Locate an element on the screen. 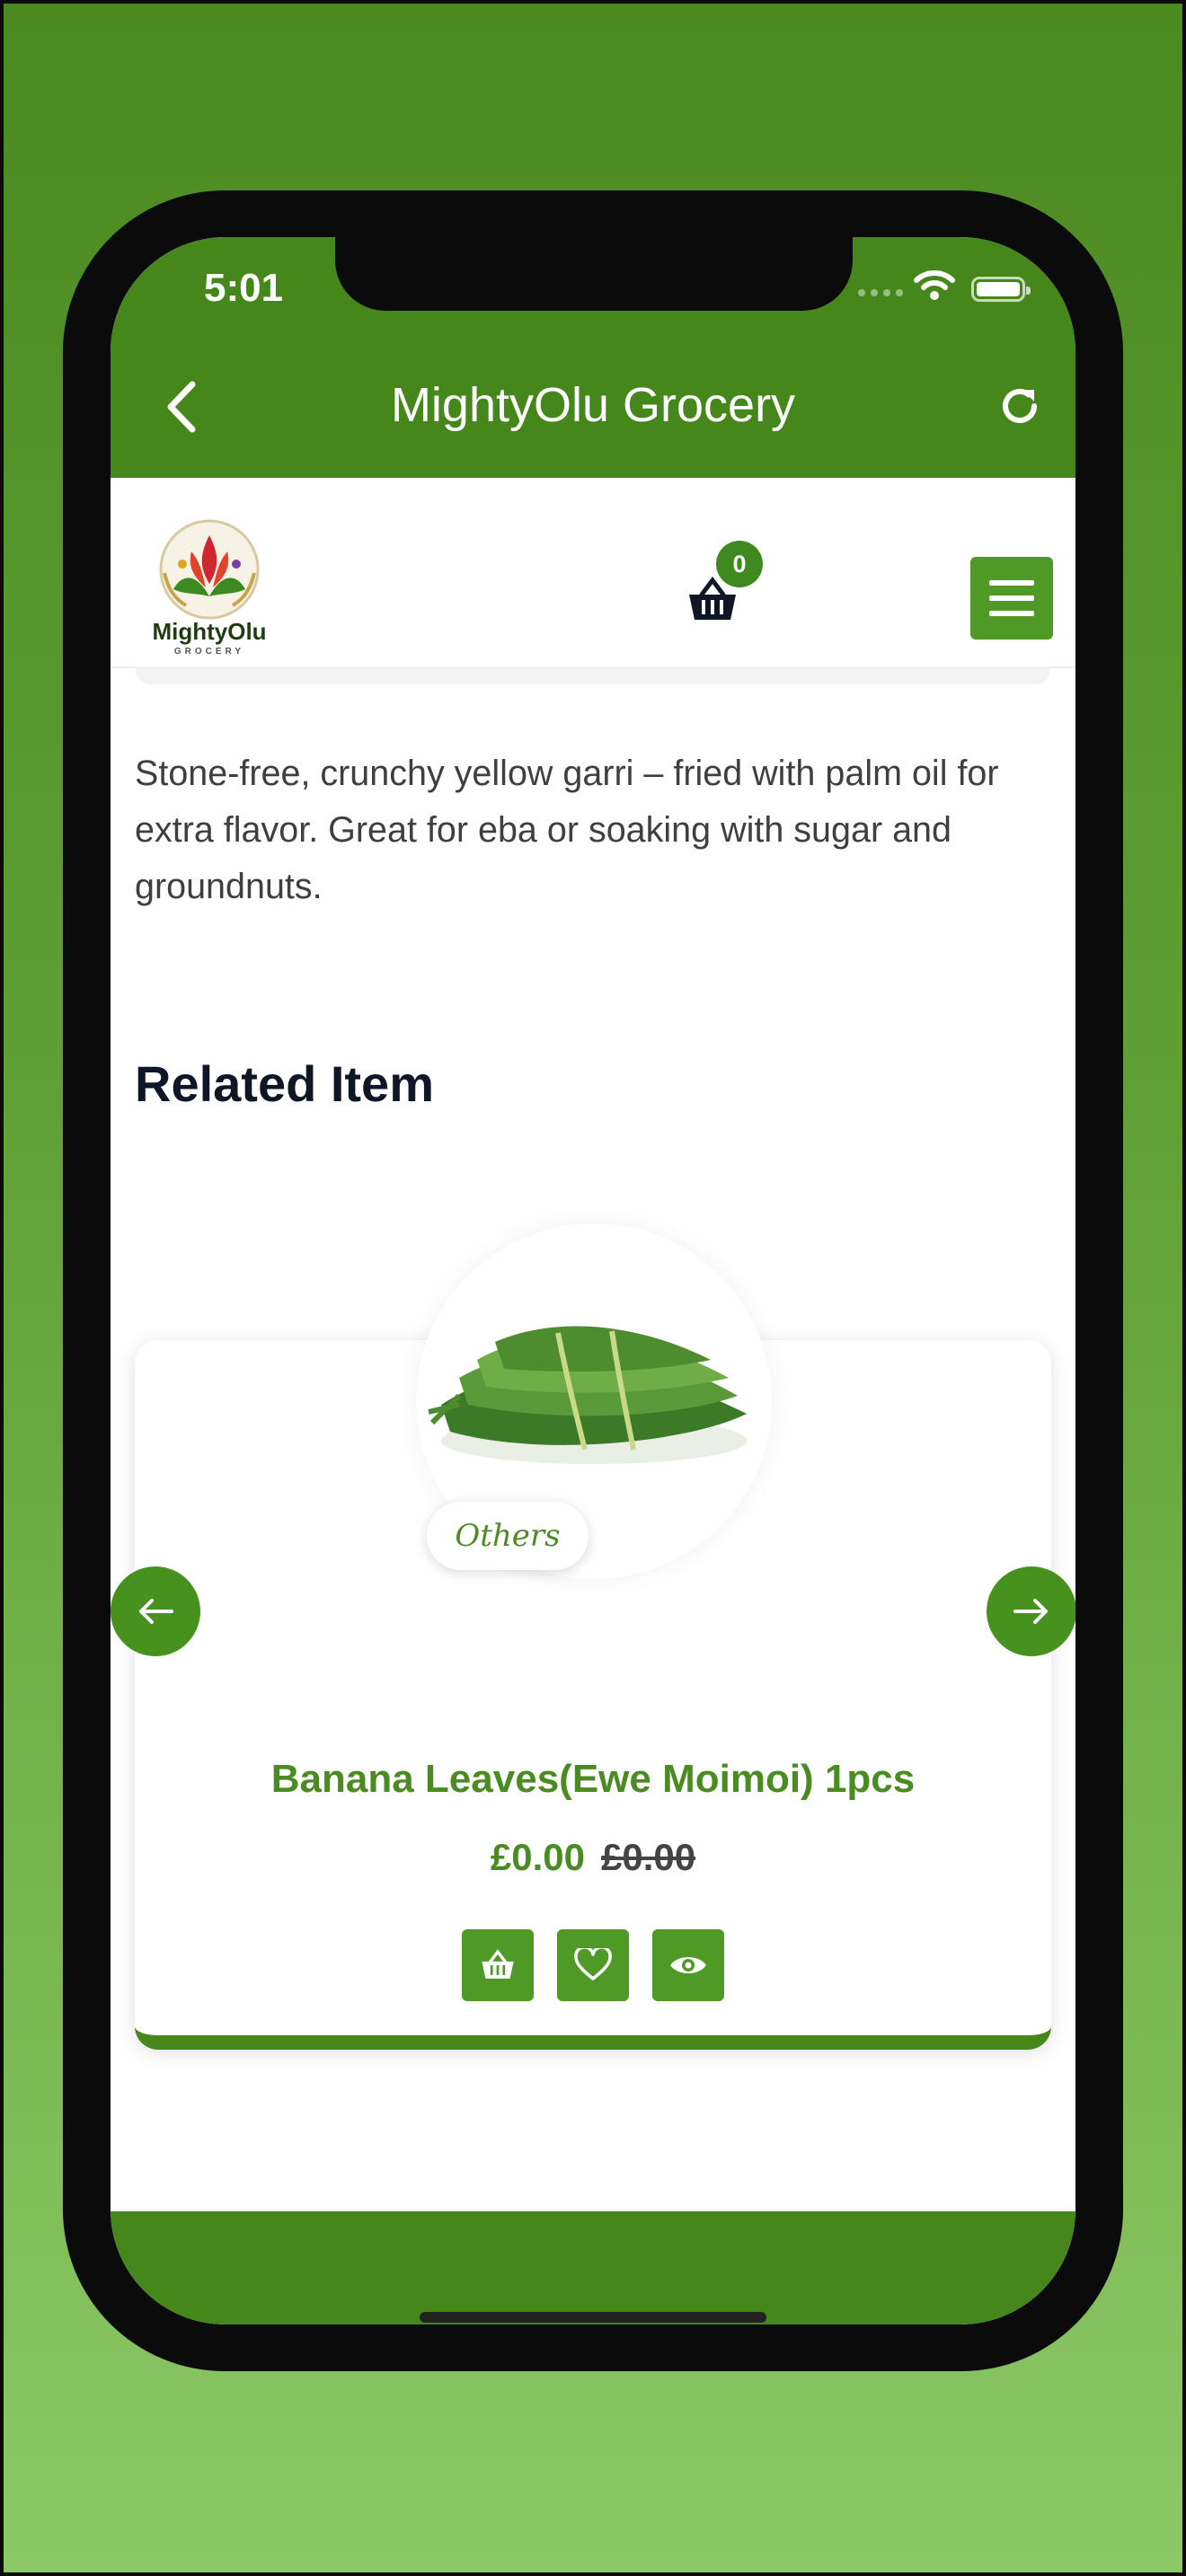 The width and height of the screenshot is (1186, 2576). heart-icon is located at coordinates (593, 1964).